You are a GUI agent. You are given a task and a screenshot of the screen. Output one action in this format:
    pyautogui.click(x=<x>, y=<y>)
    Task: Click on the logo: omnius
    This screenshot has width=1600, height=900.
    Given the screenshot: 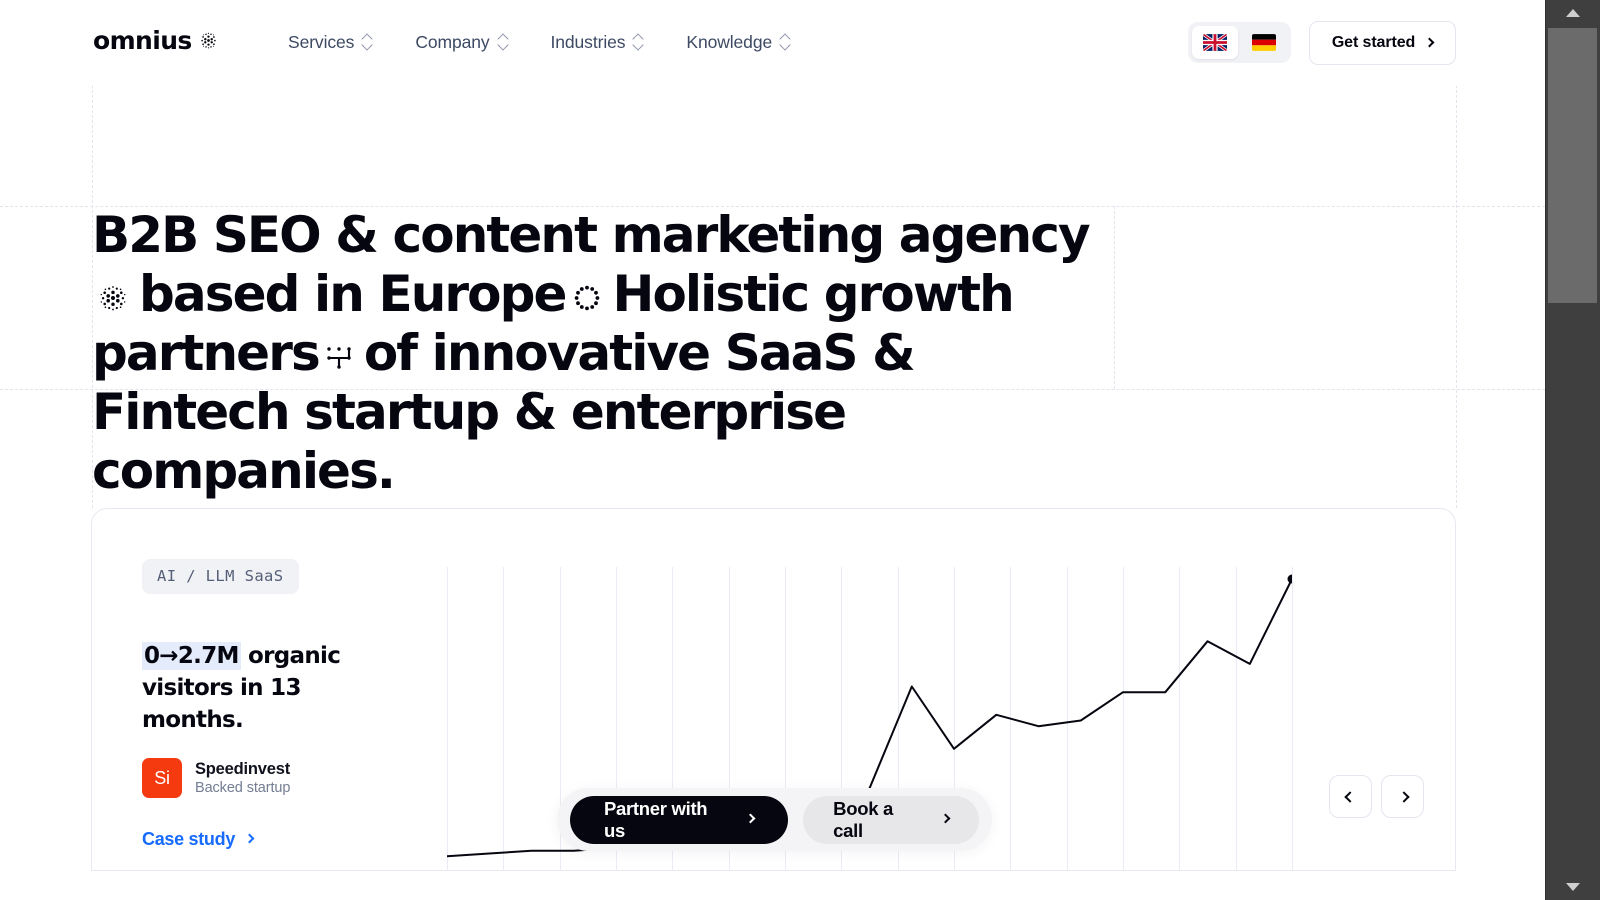 What is the action you would take?
    pyautogui.click(x=155, y=40)
    